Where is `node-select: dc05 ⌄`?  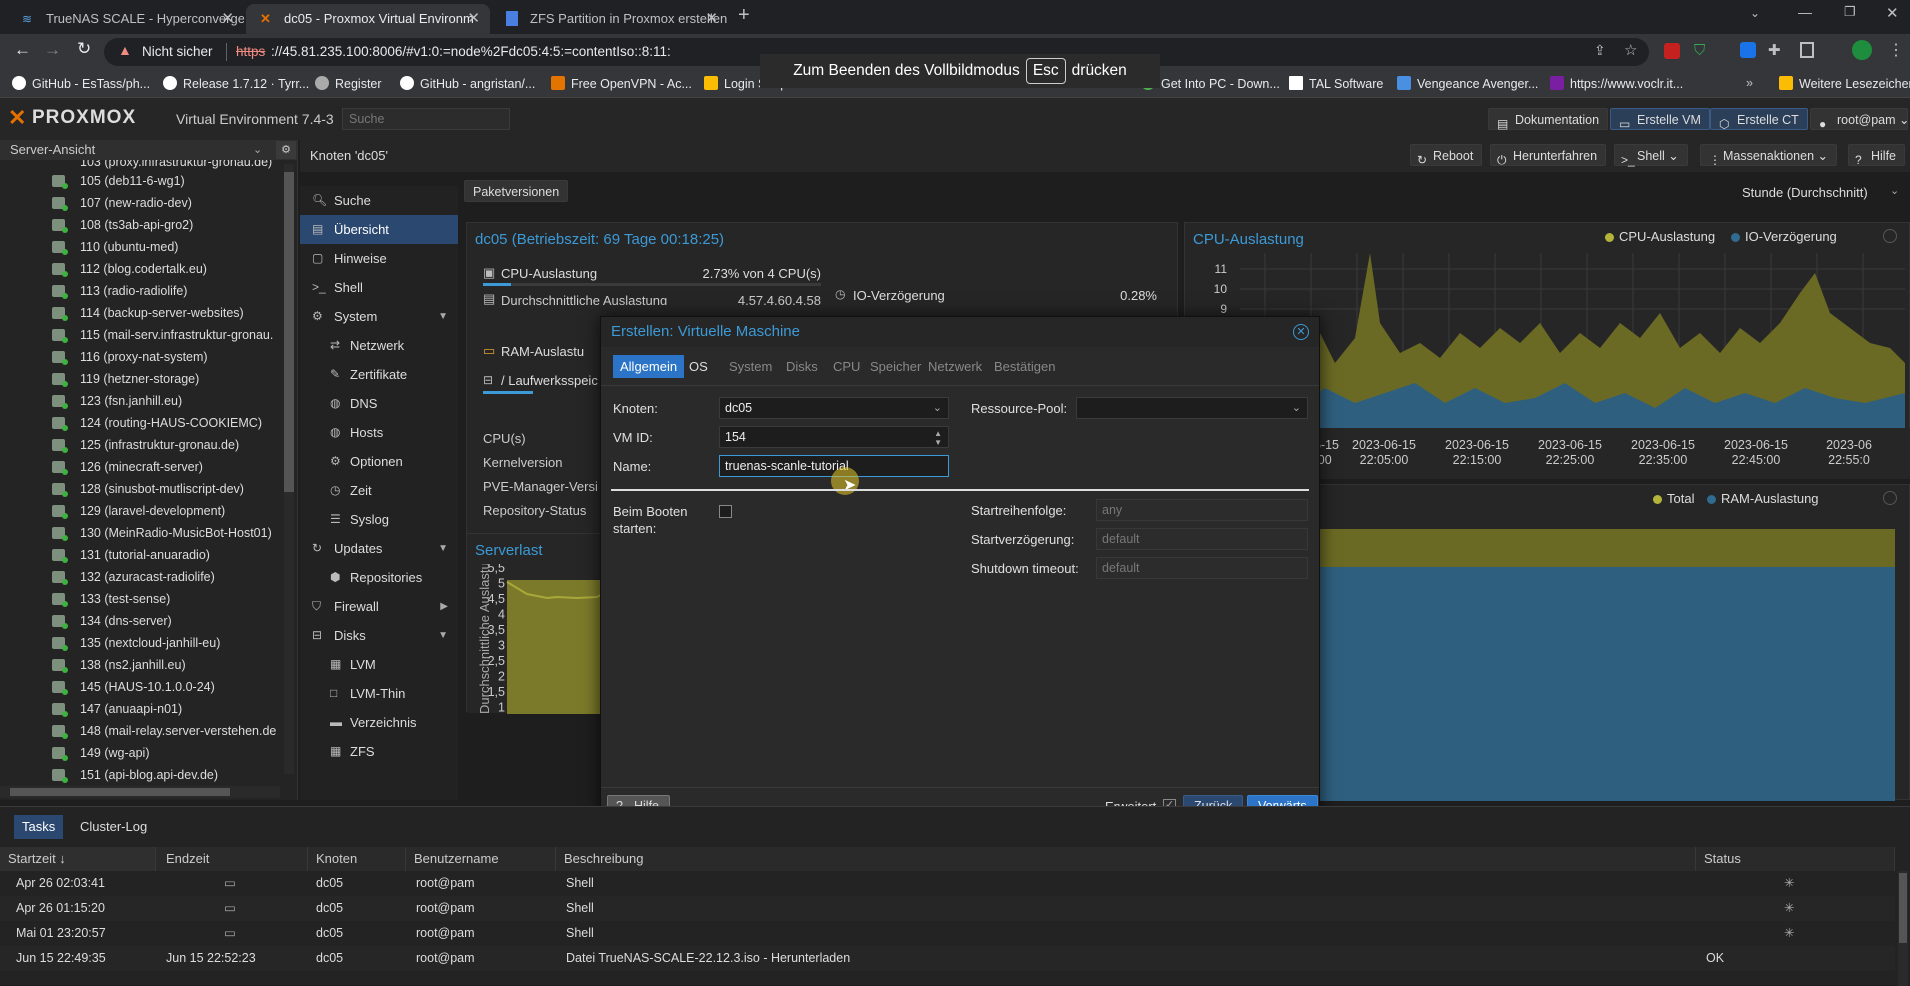
node-select: dc05 ⌄ is located at coordinates (834, 408).